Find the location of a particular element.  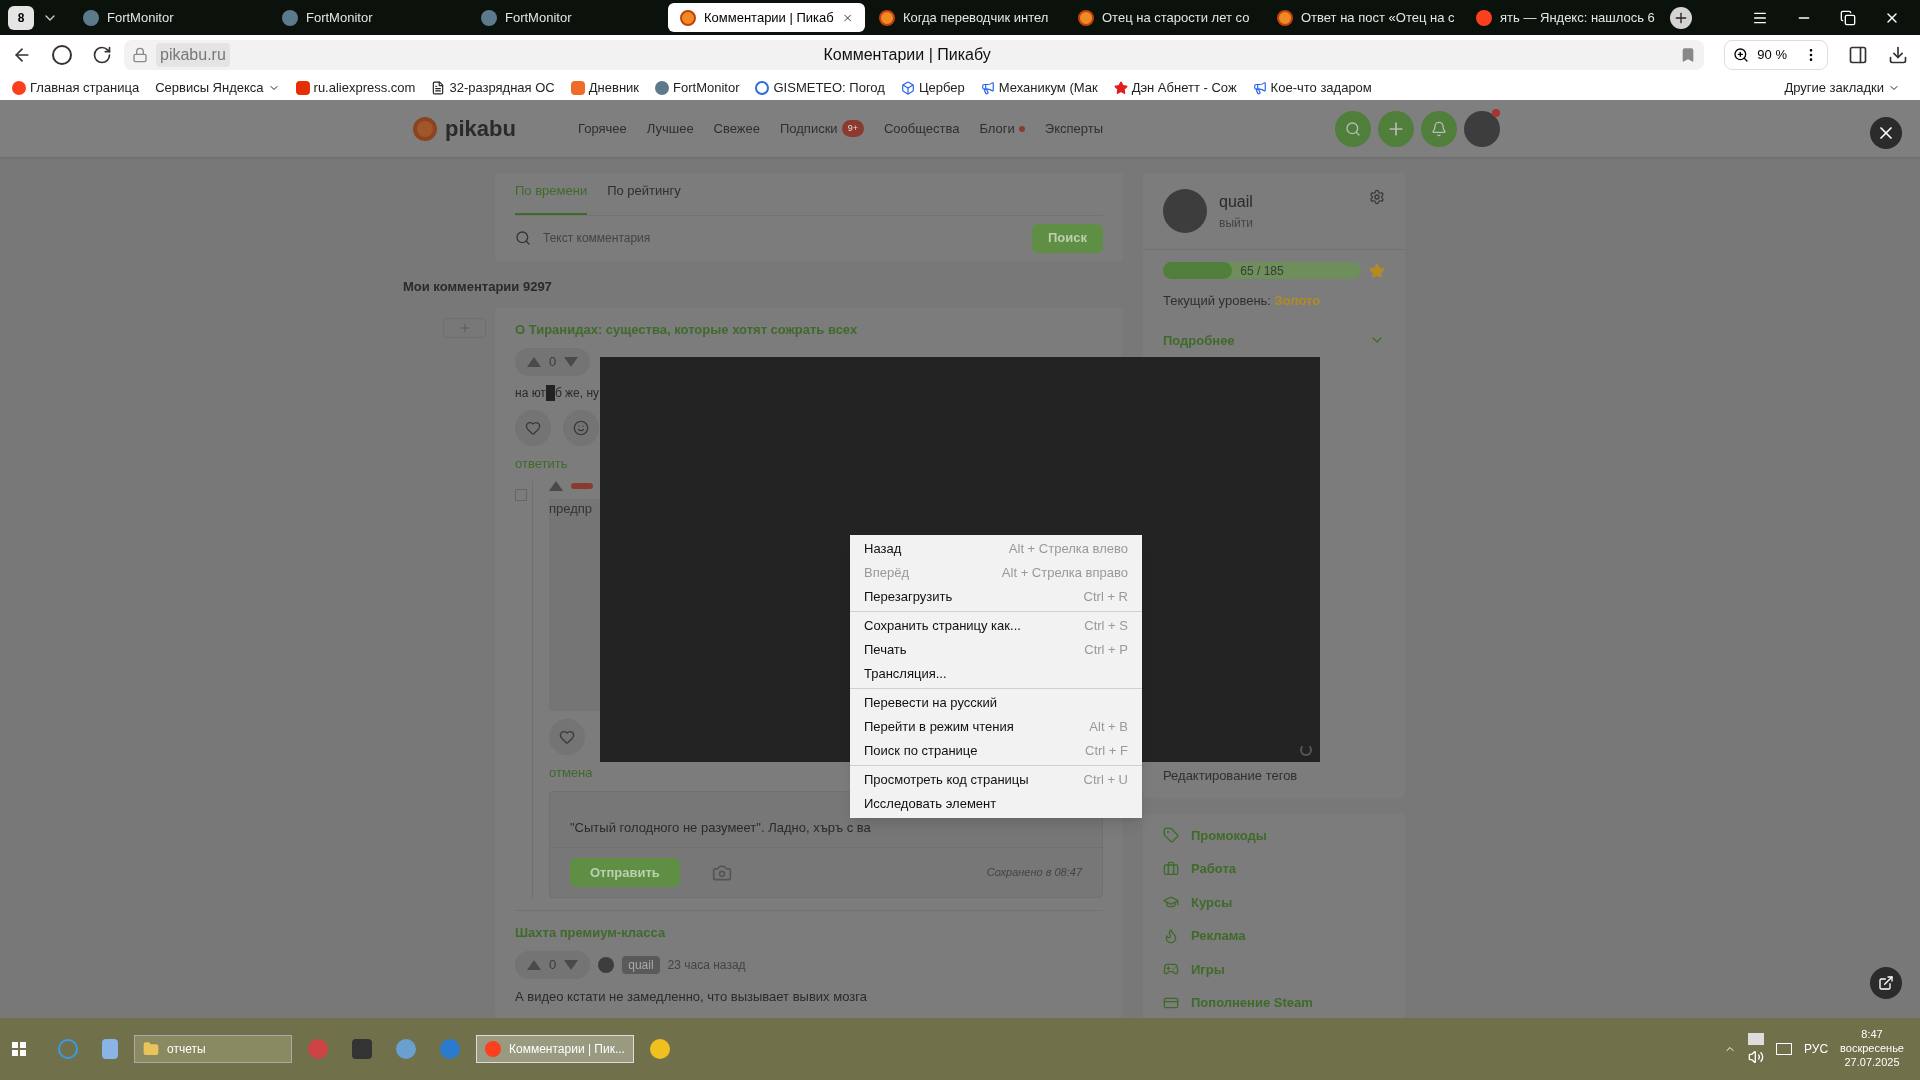

emoji-button is located at coordinates (581, 427).